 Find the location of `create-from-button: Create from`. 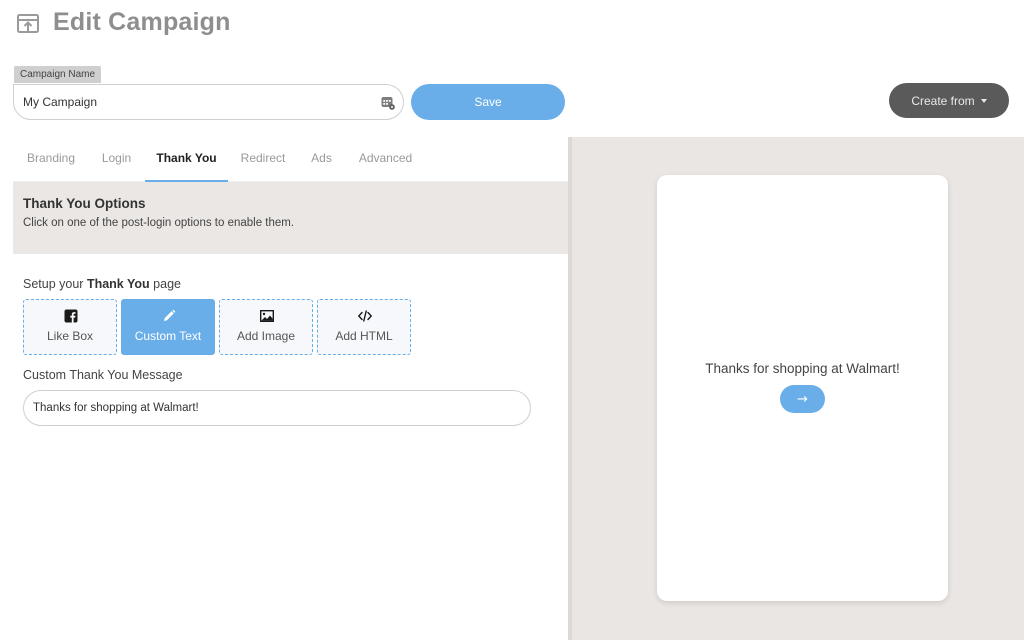

create-from-button: Create from is located at coordinates (949, 100).